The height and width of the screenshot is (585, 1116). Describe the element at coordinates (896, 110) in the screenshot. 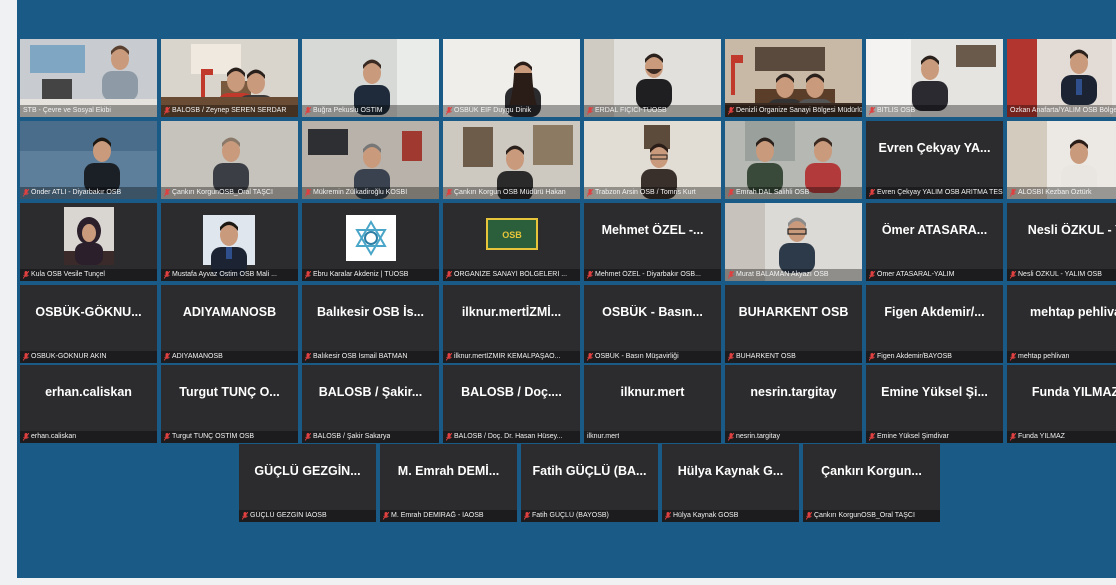

I see `participant-name-label: BİTLİS OSB` at that location.